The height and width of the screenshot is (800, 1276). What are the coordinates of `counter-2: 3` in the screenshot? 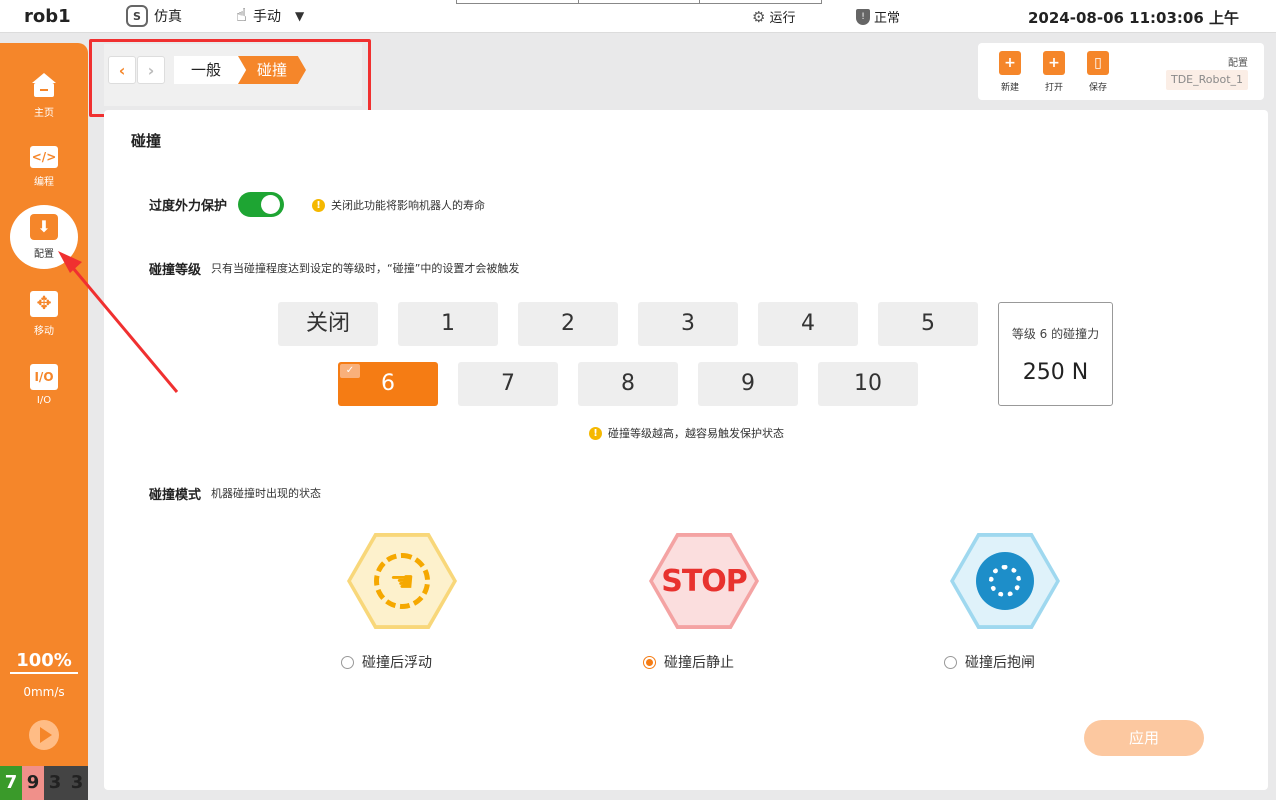 It's located at (55, 783).